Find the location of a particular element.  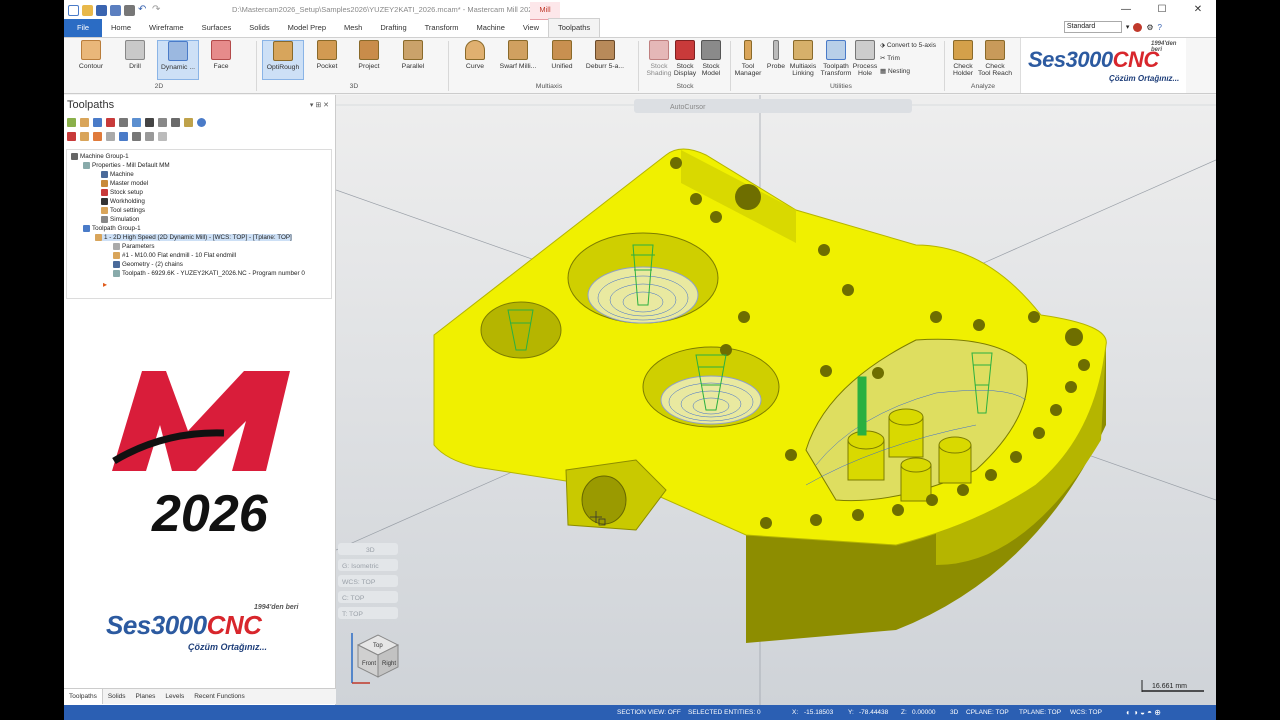

move-up-icon is located at coordinates (84, 136).